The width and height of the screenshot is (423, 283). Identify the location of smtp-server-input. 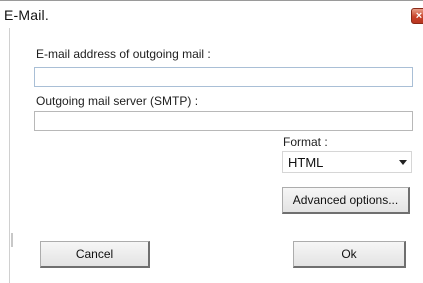
(223, 121).